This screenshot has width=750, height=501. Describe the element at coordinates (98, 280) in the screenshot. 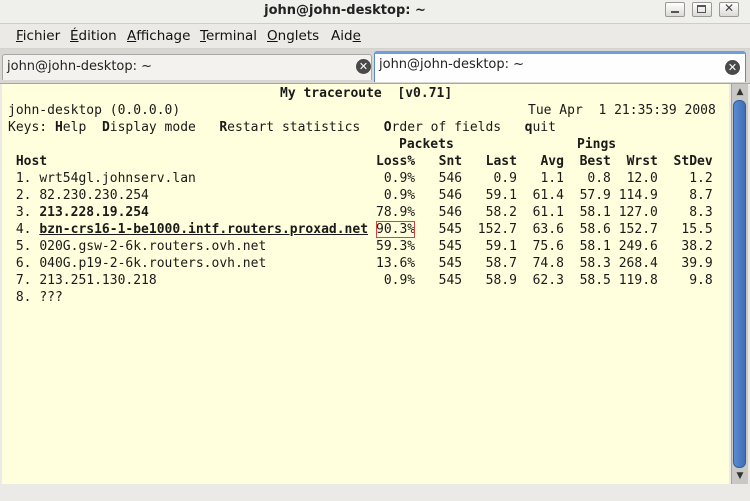

I see `hop-host: 213.251.130.218` at that location.